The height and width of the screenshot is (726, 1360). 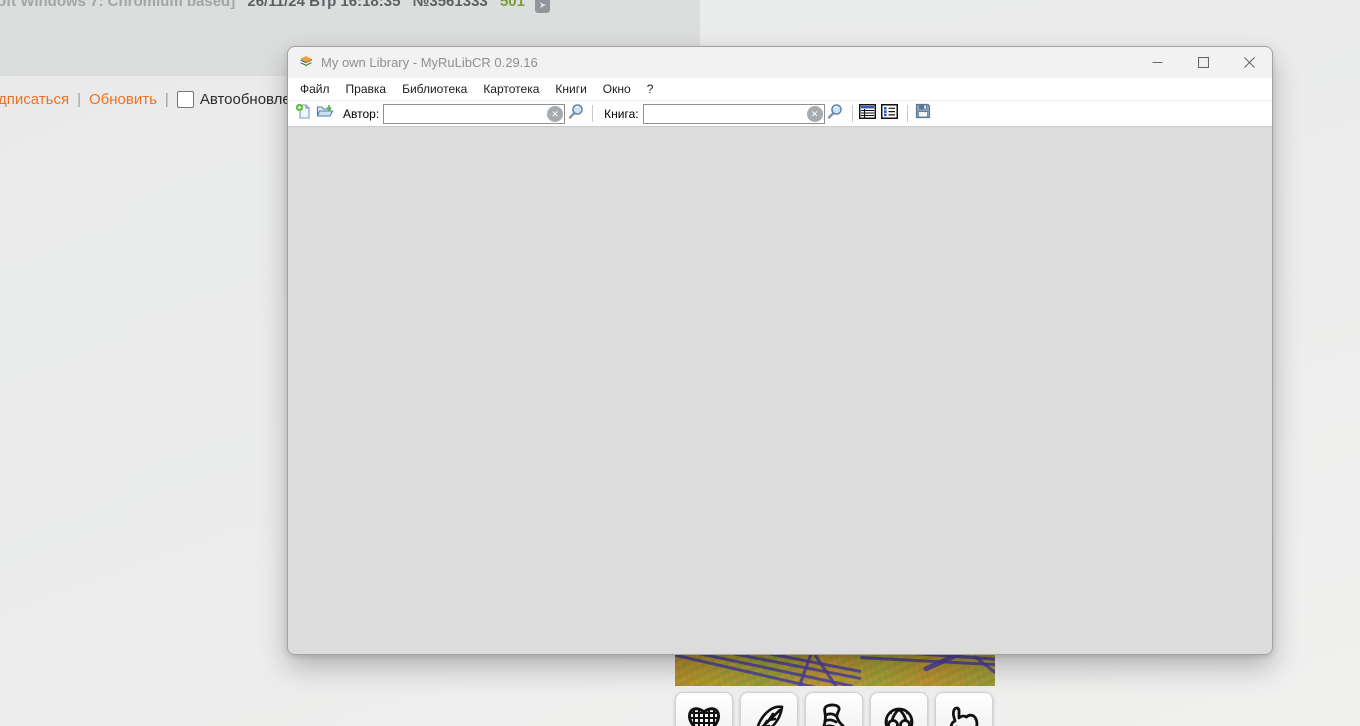 I want to click on subscribe-link: дписаться, so click(x=34, y=99).